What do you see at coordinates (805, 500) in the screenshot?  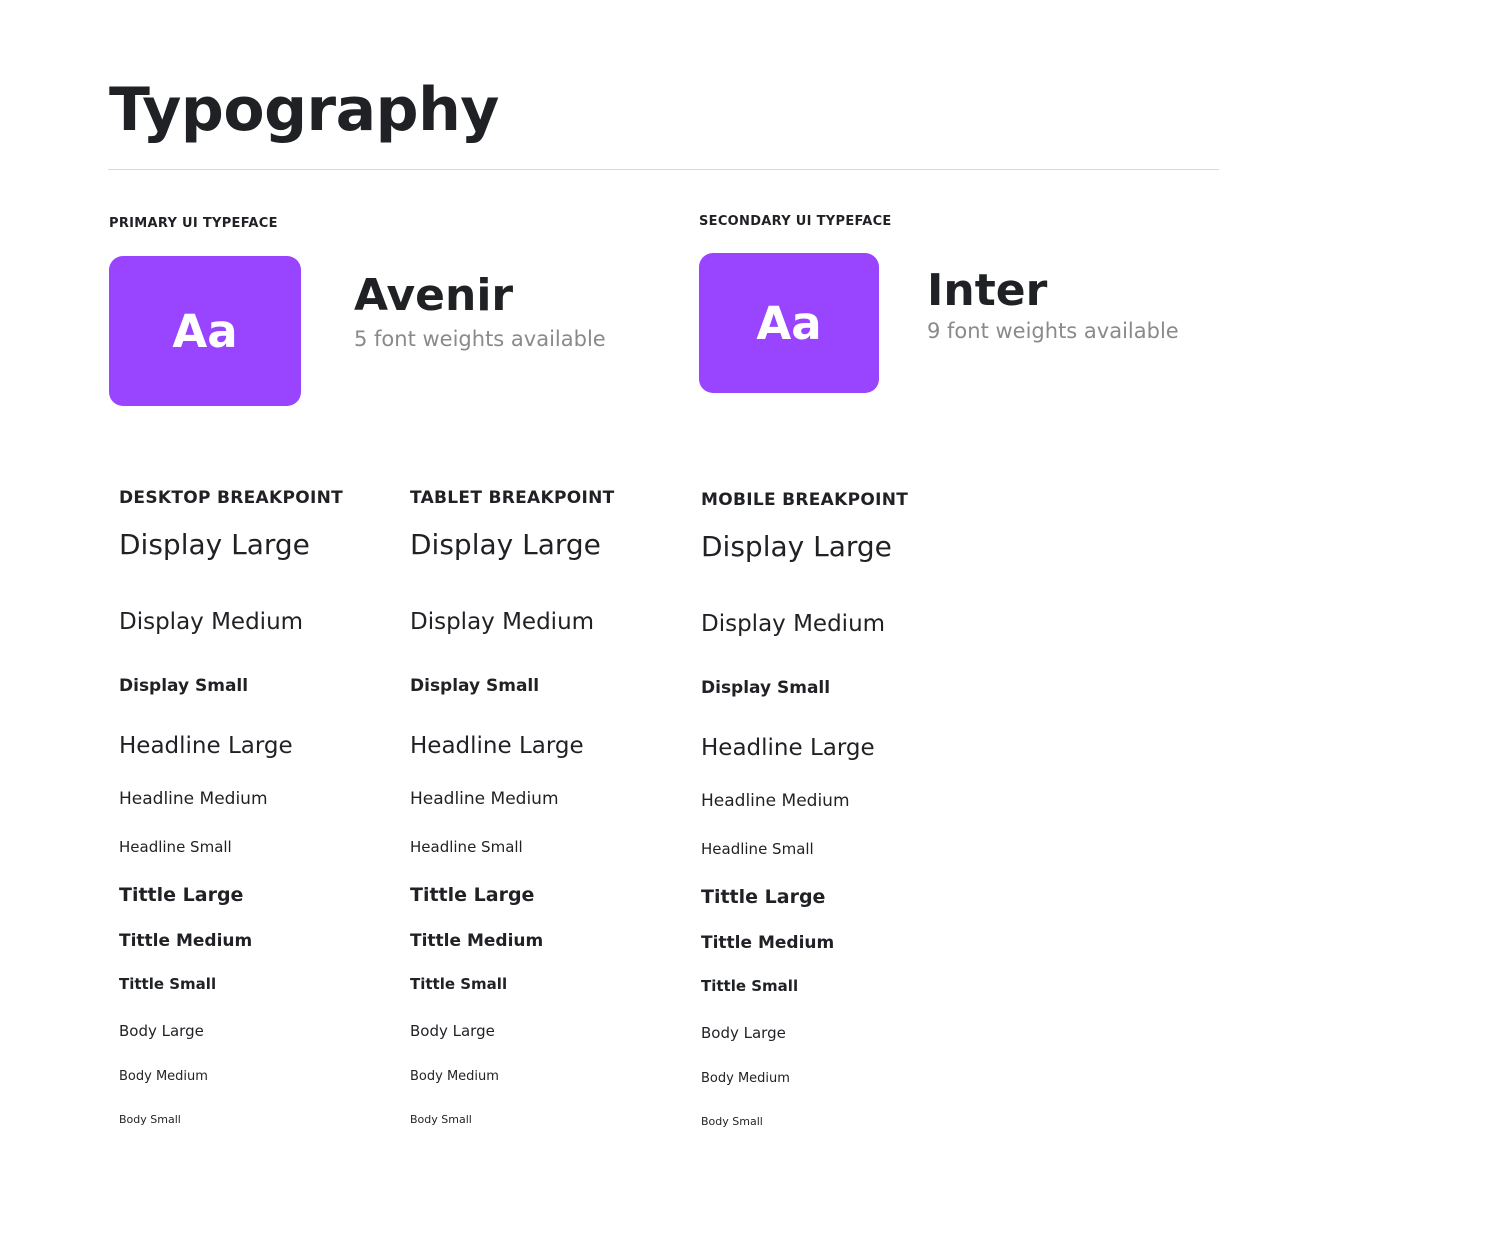 I see `breakpoint-heading: MOBILE BREAKPOINT` at bounding box center [805, 500].